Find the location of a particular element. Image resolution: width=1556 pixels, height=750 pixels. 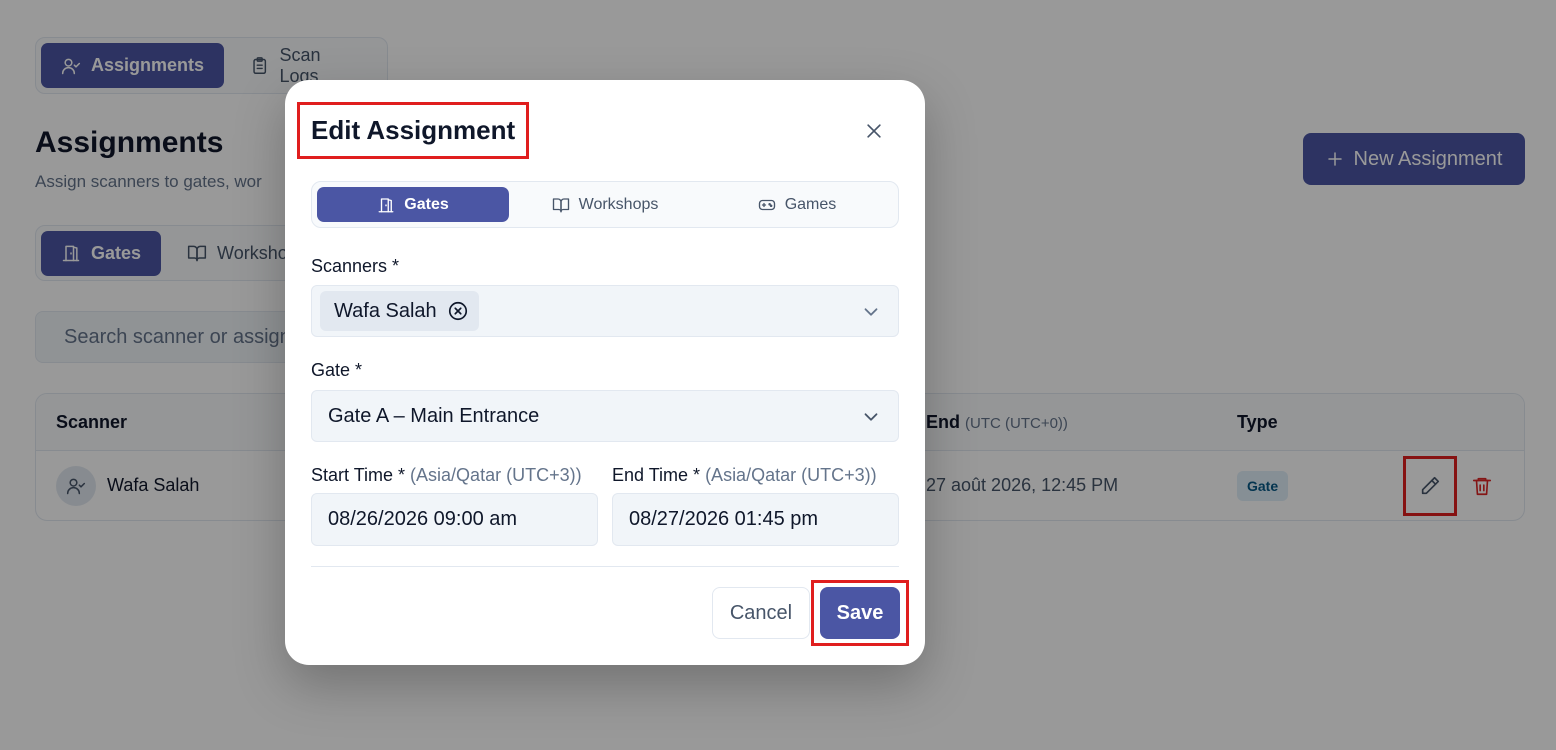

remove-circle-icon is located at coordinates (458, 311).